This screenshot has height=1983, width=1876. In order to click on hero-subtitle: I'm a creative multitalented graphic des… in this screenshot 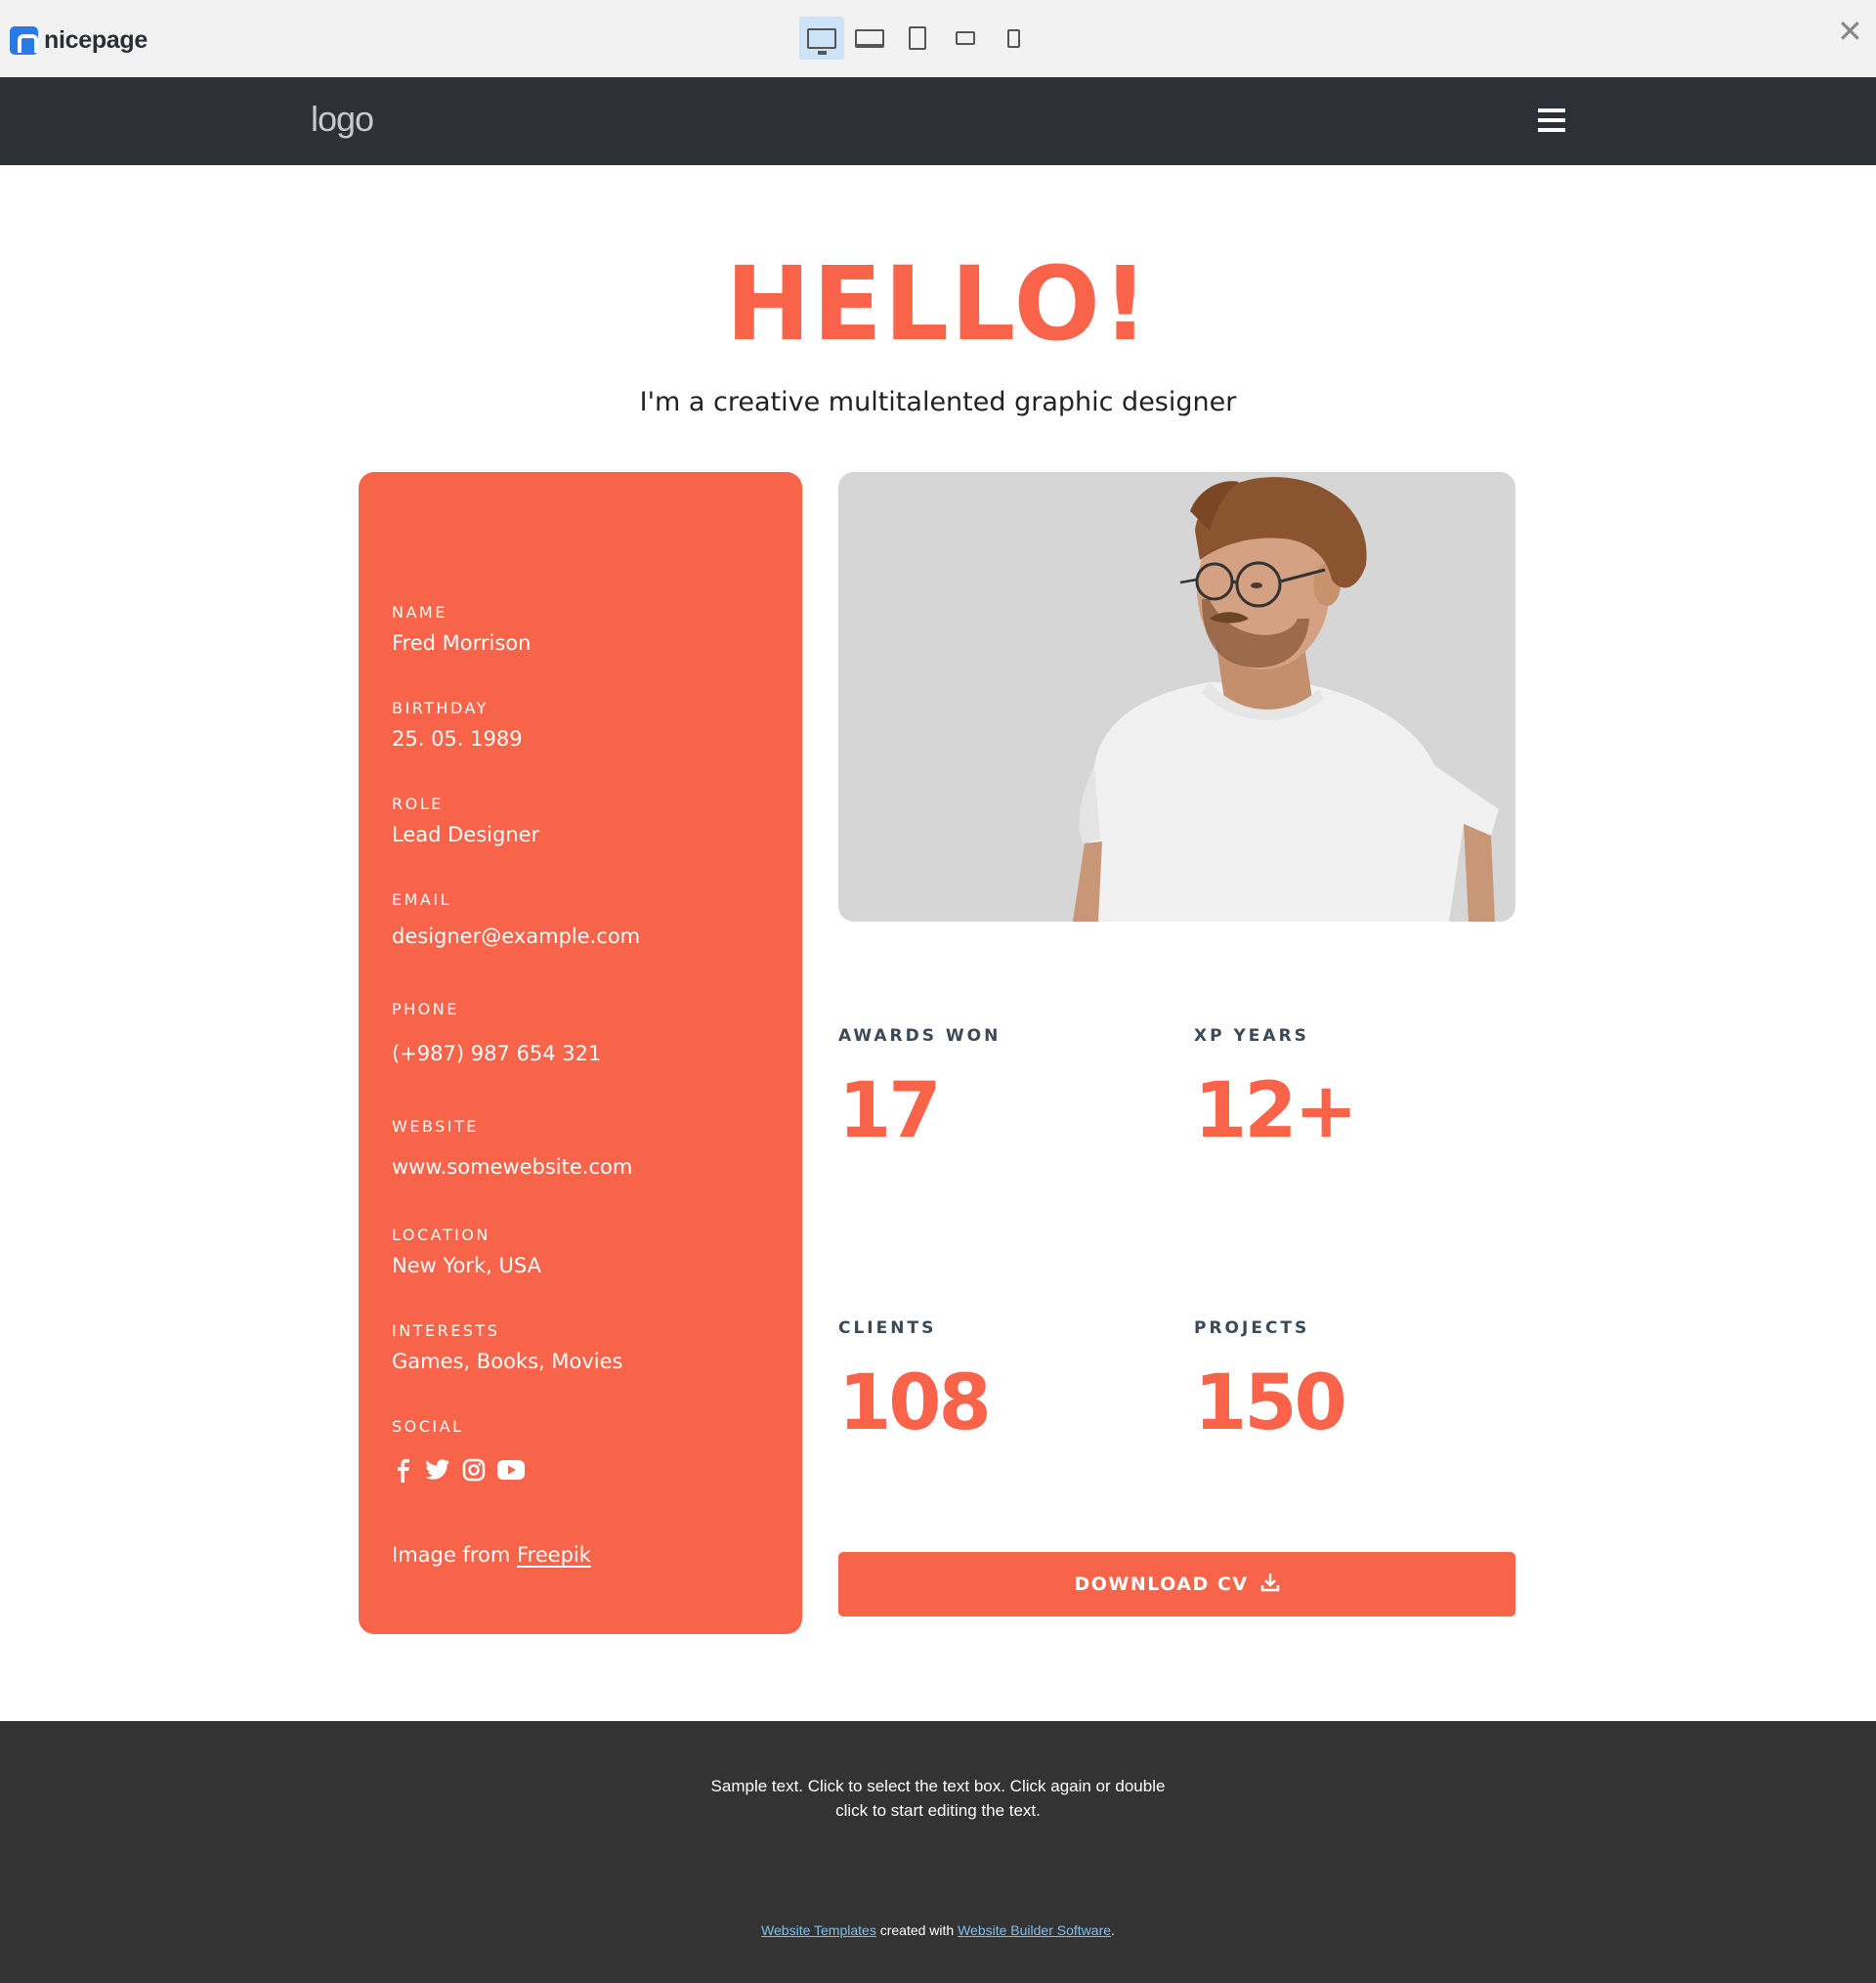, I will do `click(938, 402)`.